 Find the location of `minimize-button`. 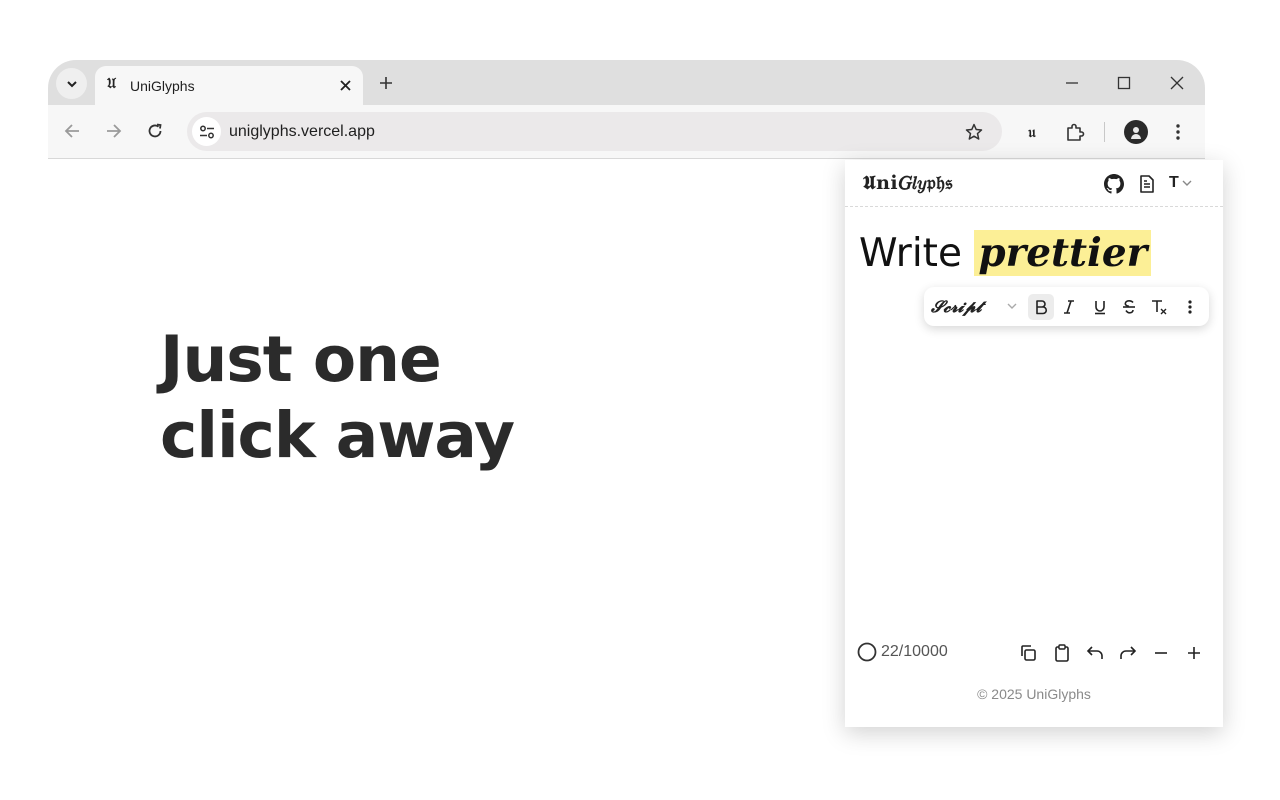

minimize-button is located at coordinates (1072, 83).